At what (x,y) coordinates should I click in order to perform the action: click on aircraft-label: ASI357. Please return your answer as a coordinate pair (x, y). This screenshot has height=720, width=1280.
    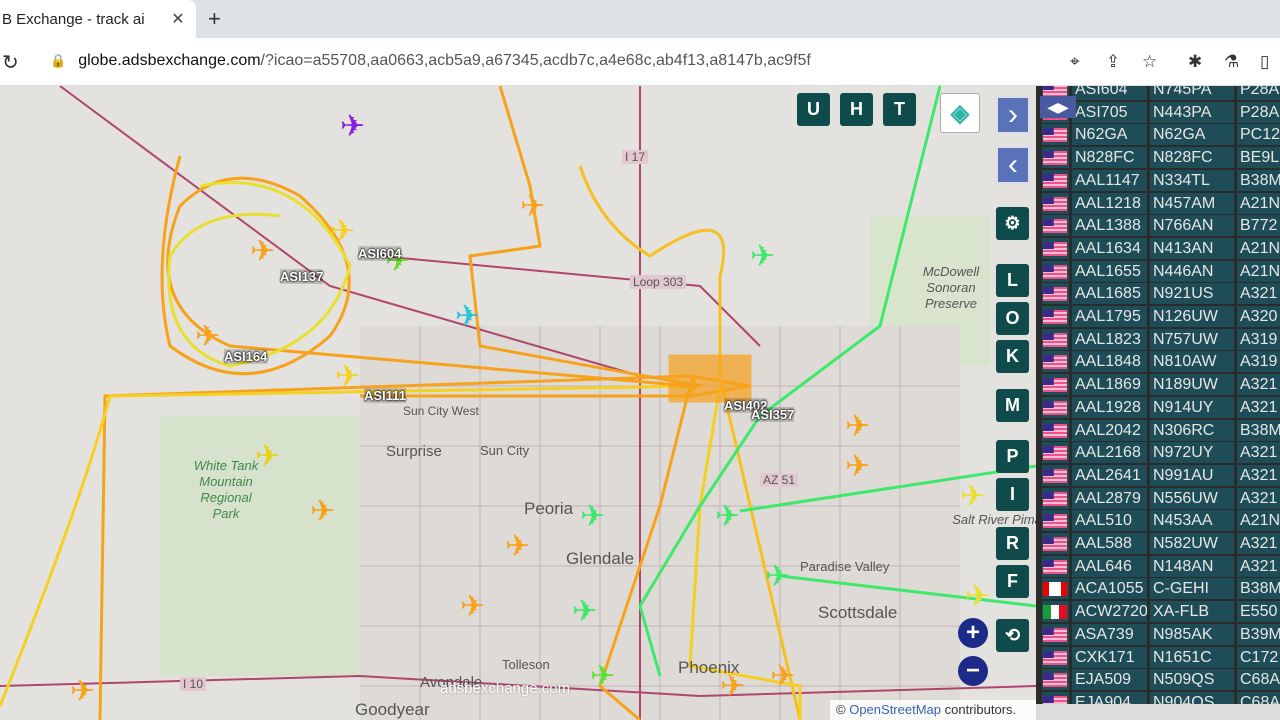
    Looking at the image, I should click on (773, 414).